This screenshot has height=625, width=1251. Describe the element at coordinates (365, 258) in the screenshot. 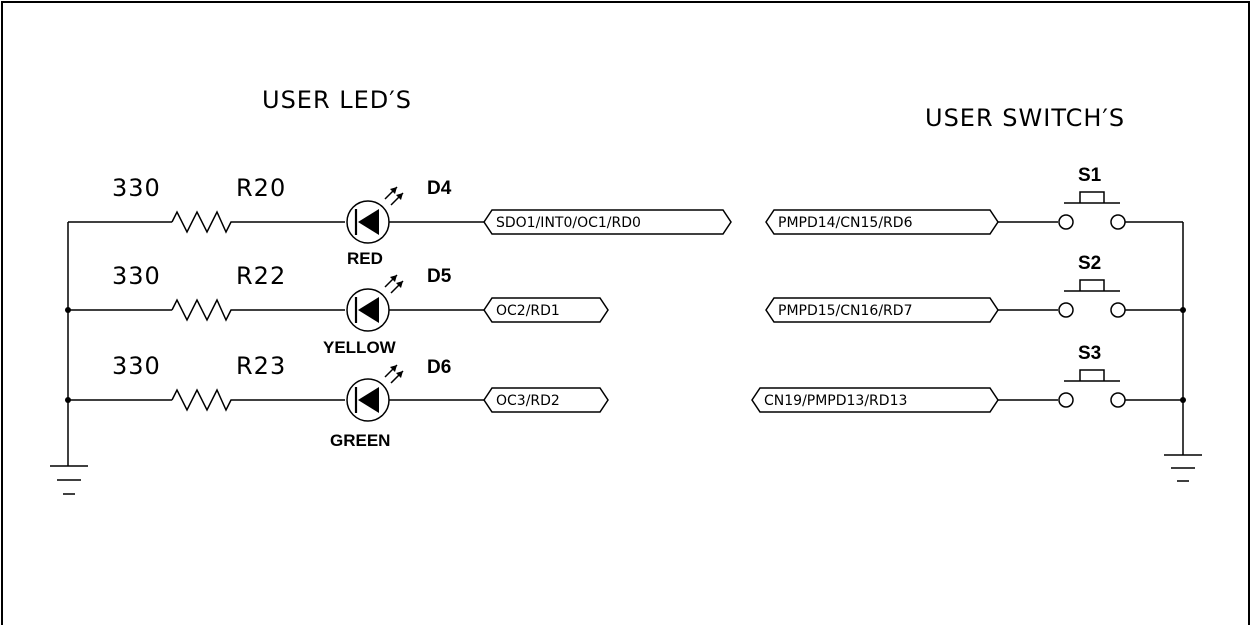

I see `led-color-label: RED` at that location.